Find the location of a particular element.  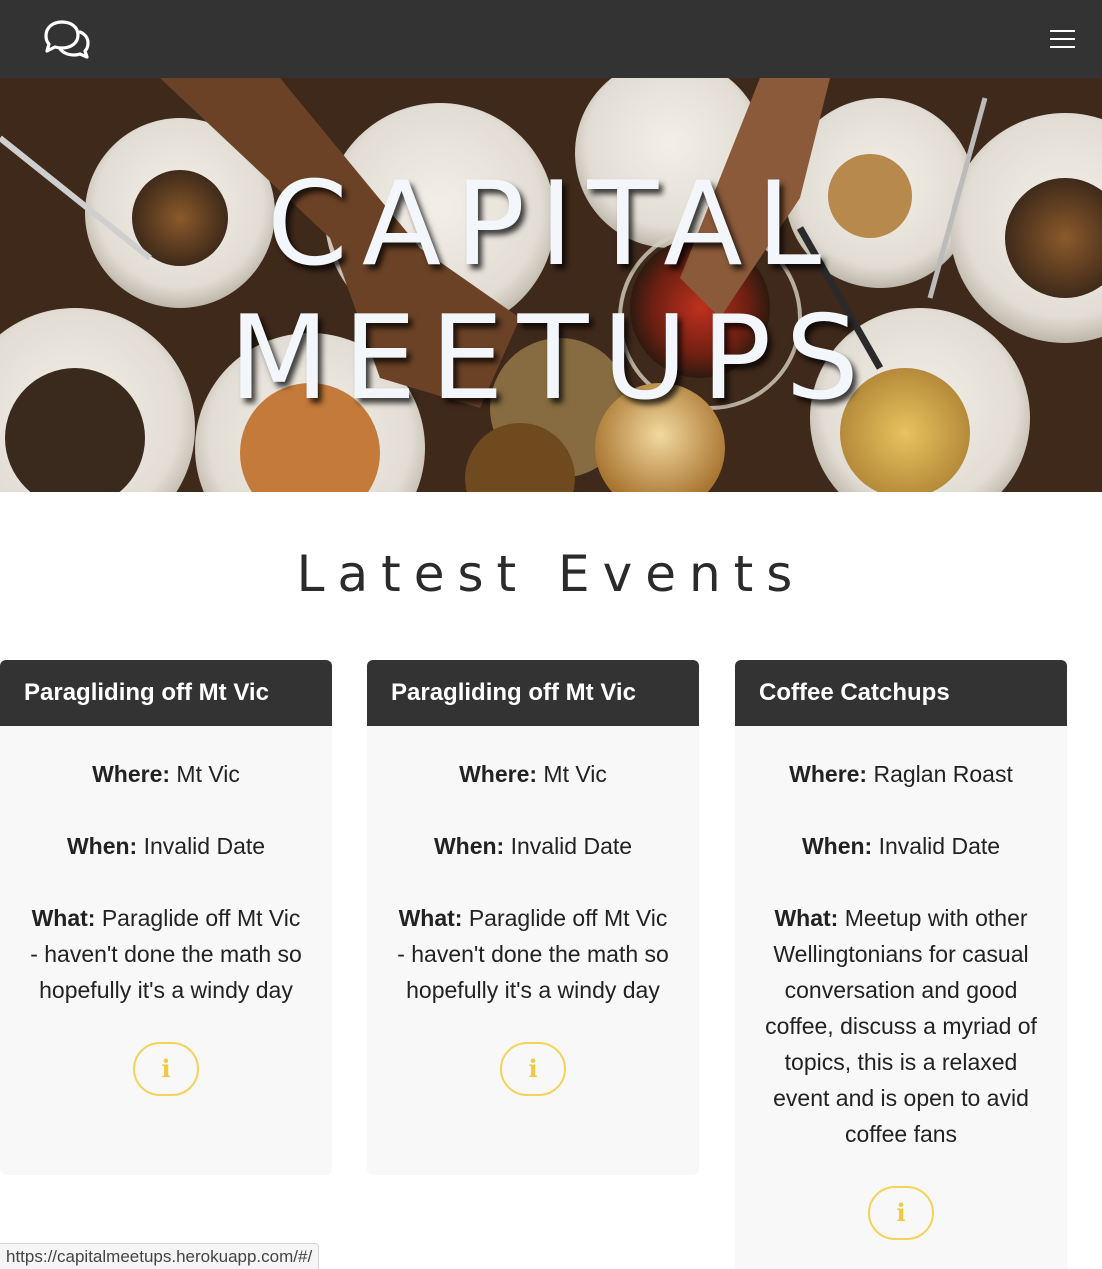

event-card-title: Coffee Catchups is located at coordinates (901, 693).